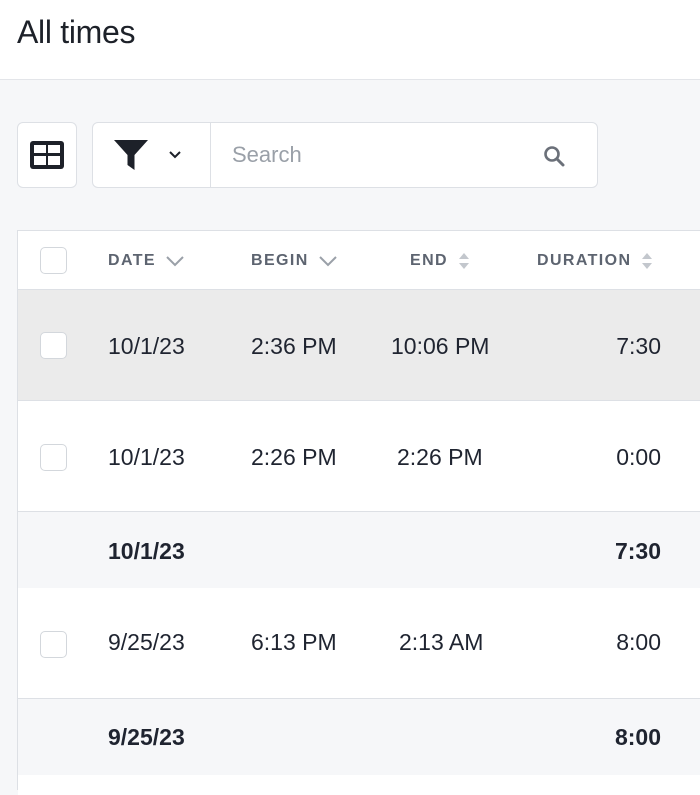 The image size is (700, 795). I want to click on column-header-end: END, so click(440, 261).